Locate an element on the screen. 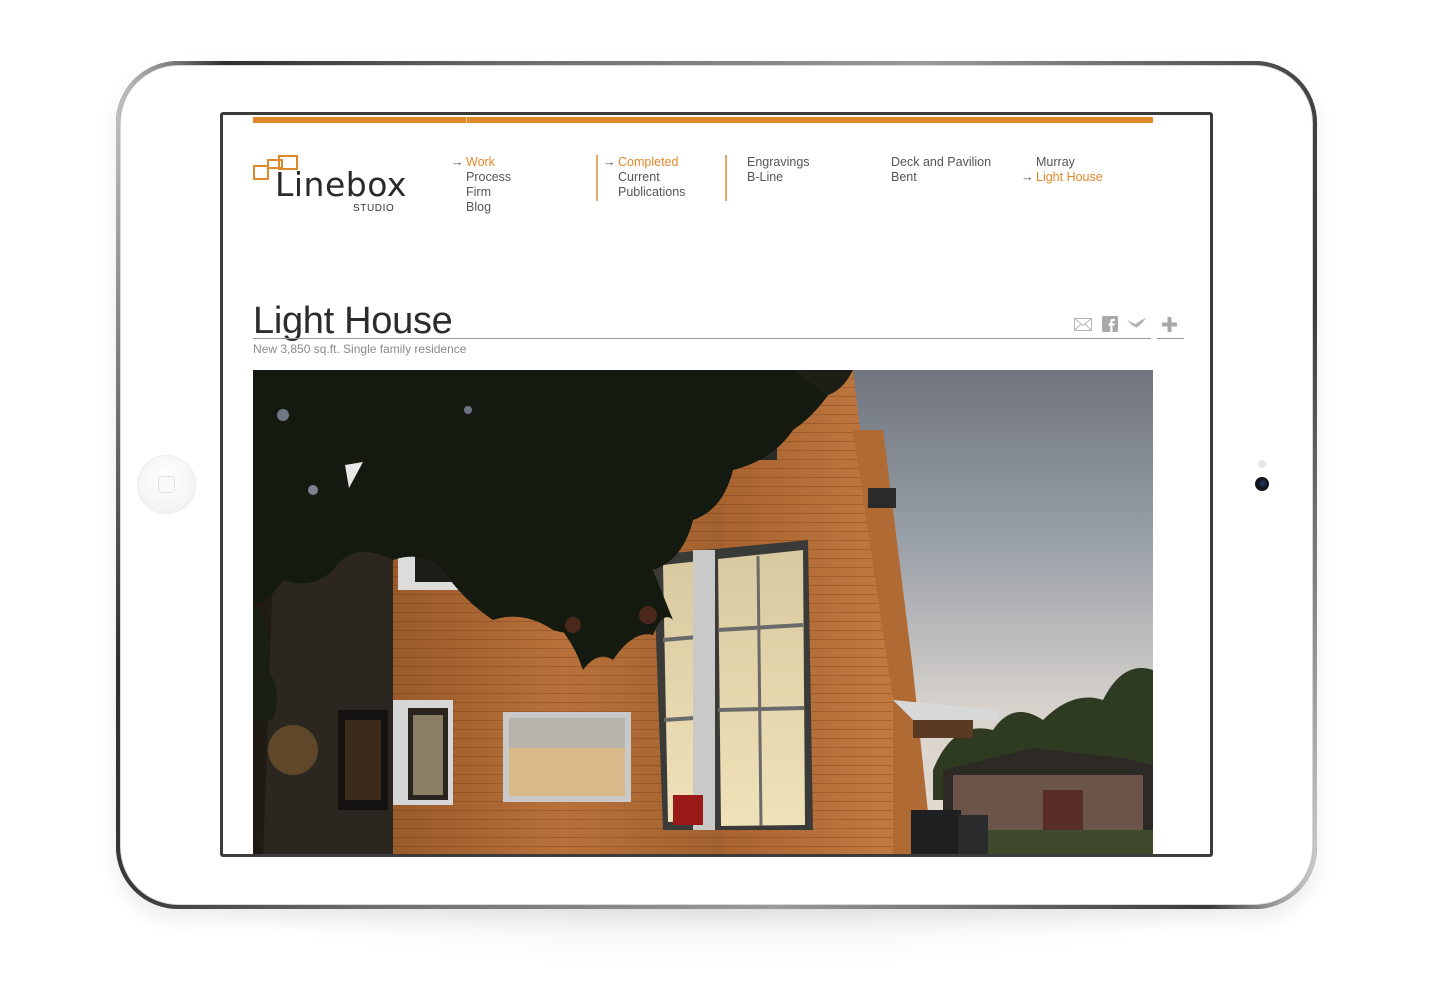 The height and width of the screenshot is (1008, 1440). nav-item-work: → Work is located at coordinates (481, 162).